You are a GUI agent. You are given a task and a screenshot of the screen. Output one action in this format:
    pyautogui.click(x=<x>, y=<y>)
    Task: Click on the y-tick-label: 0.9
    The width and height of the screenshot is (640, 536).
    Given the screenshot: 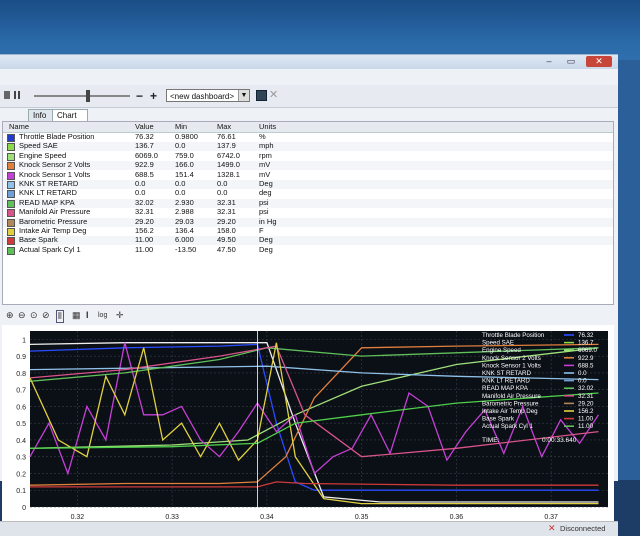 What is the action you would take?
    pyautogui.click(x=21, y=357)
    